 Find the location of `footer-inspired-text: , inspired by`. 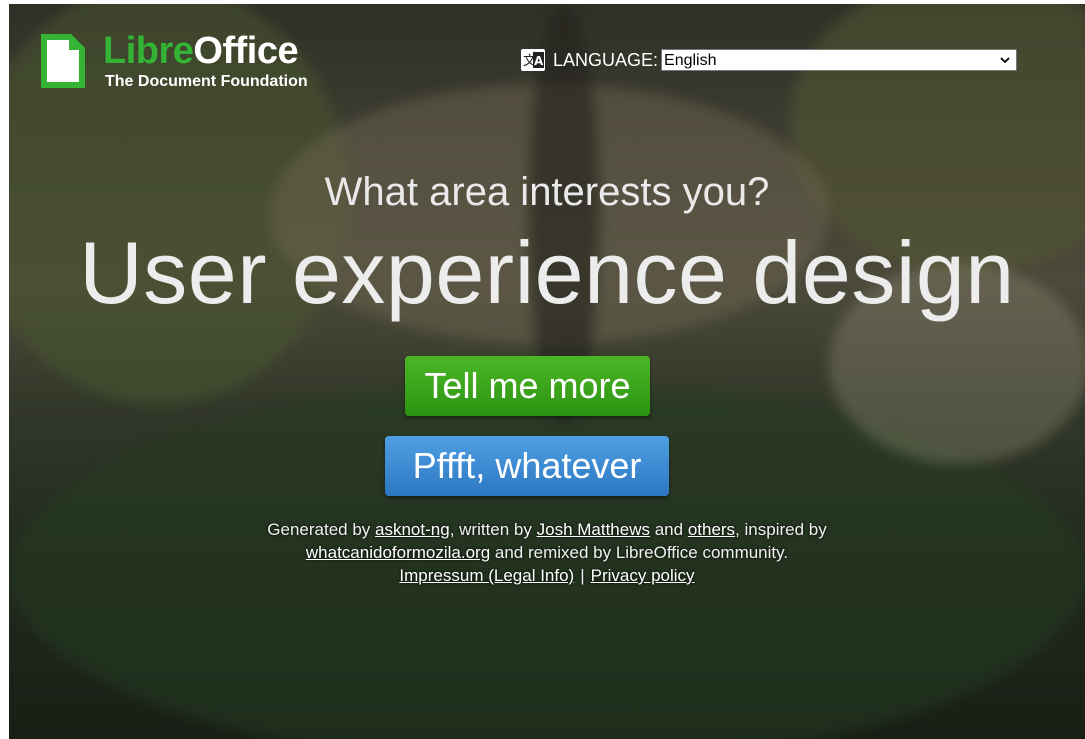

footer-inspired-text: , inspired by is located at coordinates (781, 529).